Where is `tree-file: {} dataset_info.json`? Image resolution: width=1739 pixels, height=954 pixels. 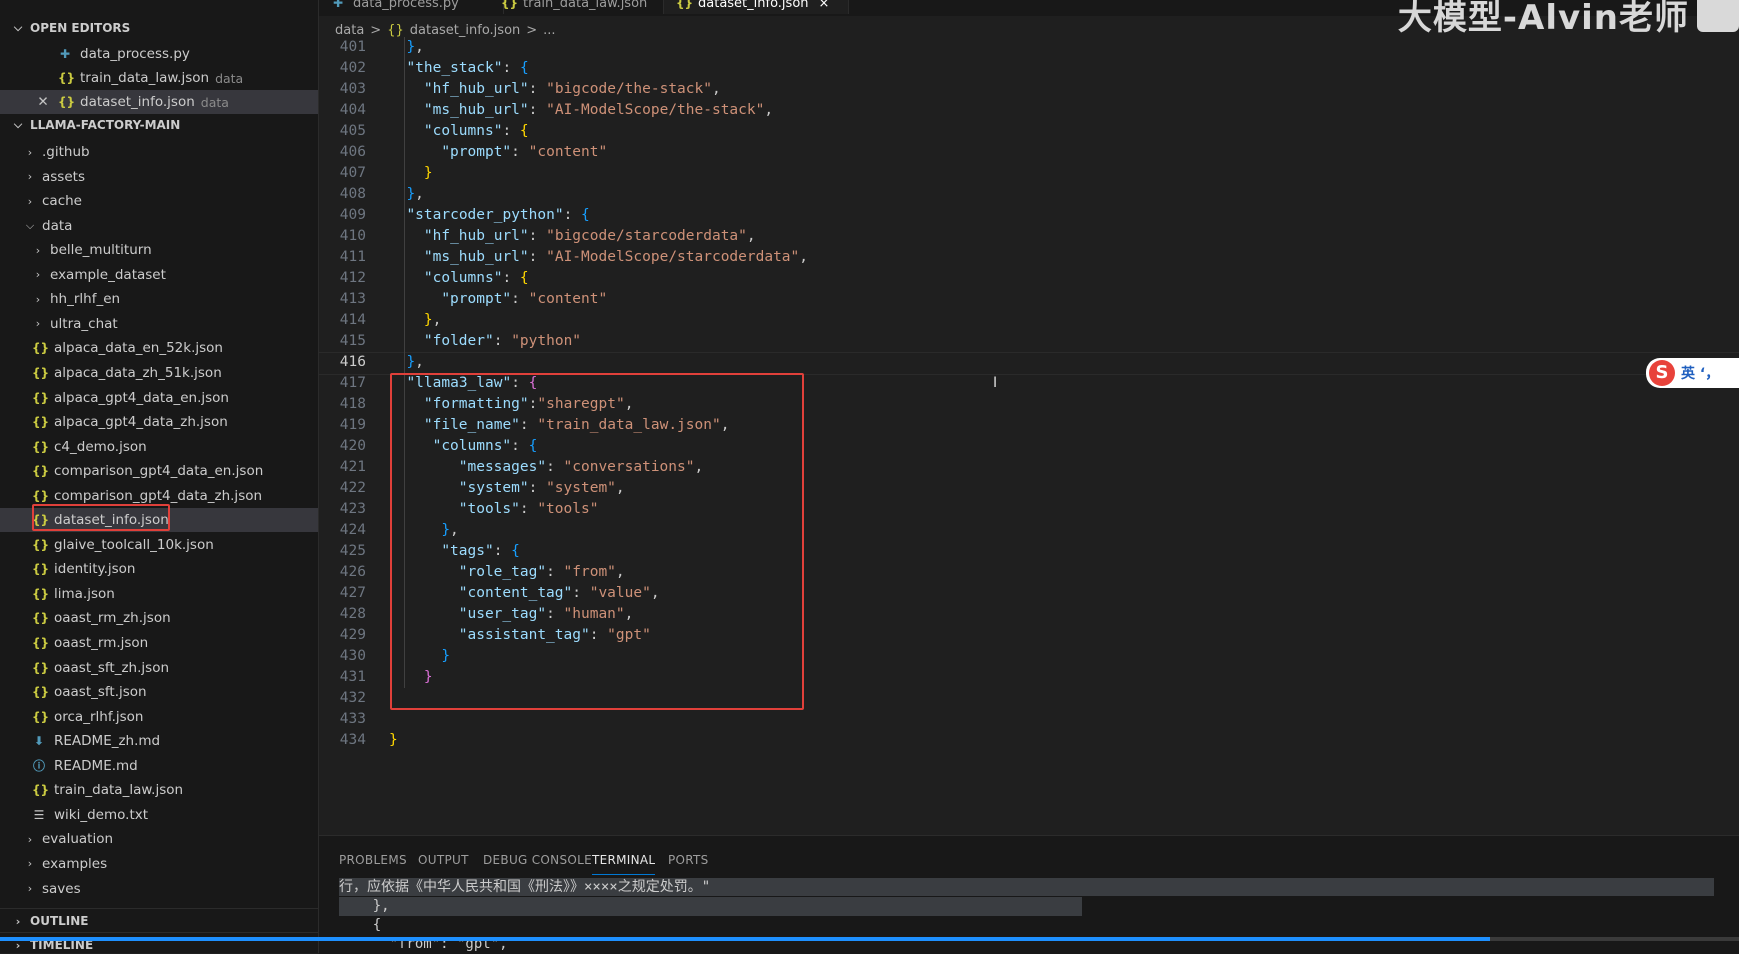 tree-file: {} dataset_info.json is located at coordinates (159, 520).